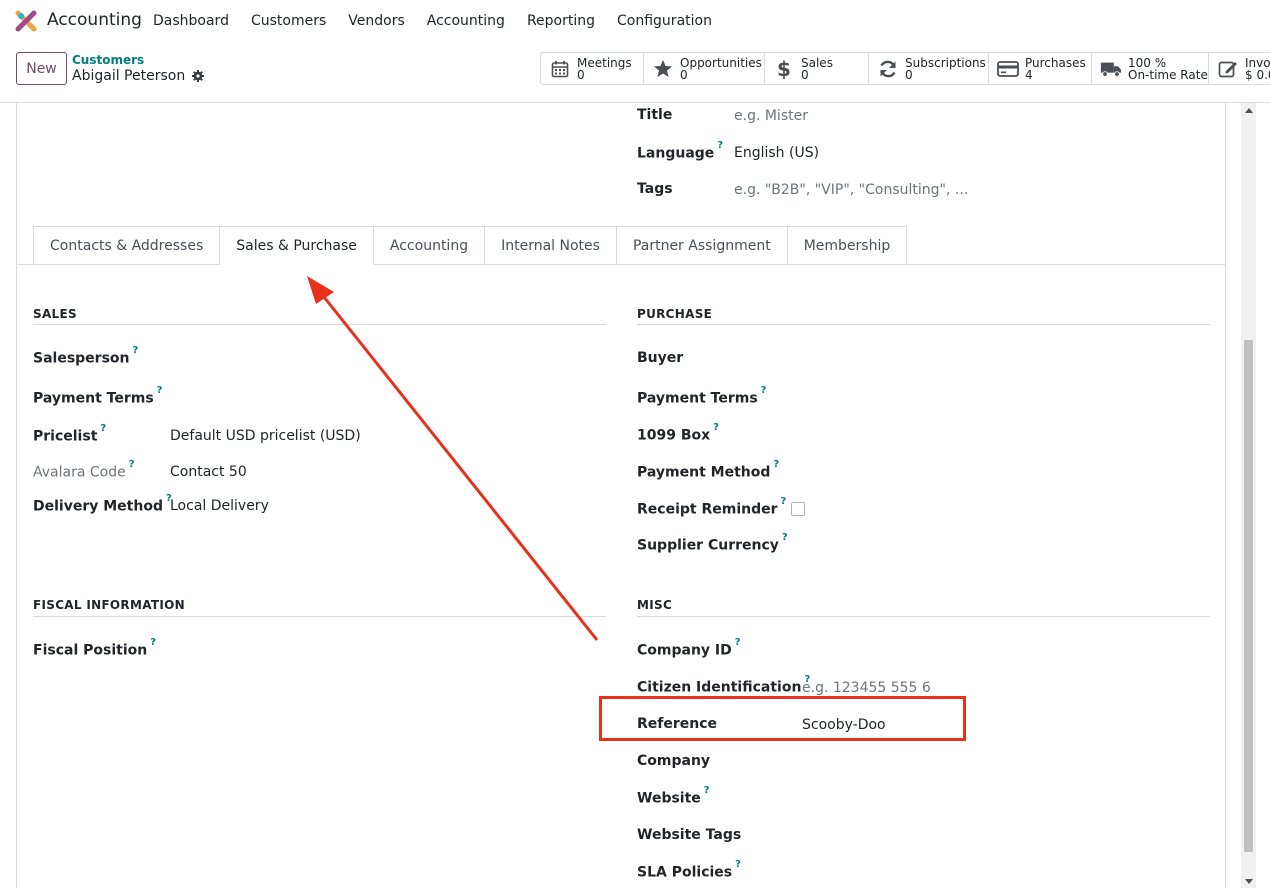 The height and width of the screenshot is (888, 1270). I want to click on tab-sales-purchase: Sales & Purchase, so click(297, 245).